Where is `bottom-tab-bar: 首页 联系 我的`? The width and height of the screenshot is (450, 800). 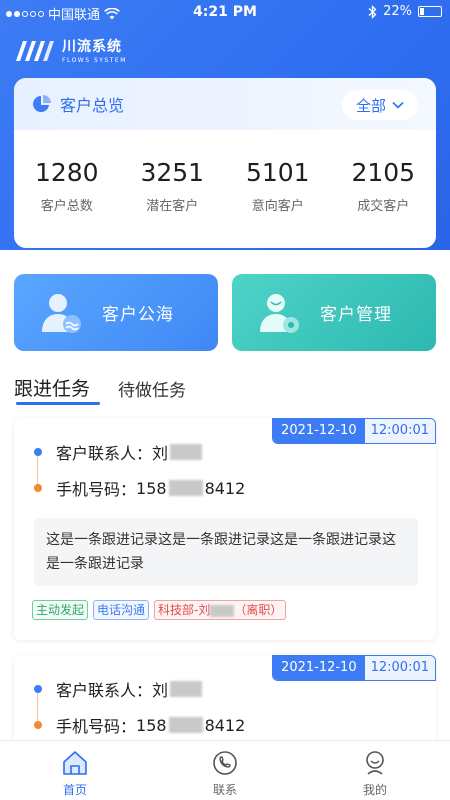
bottom-tab-bar: 首页 联系 我的 is located at coordinates (225, 770).